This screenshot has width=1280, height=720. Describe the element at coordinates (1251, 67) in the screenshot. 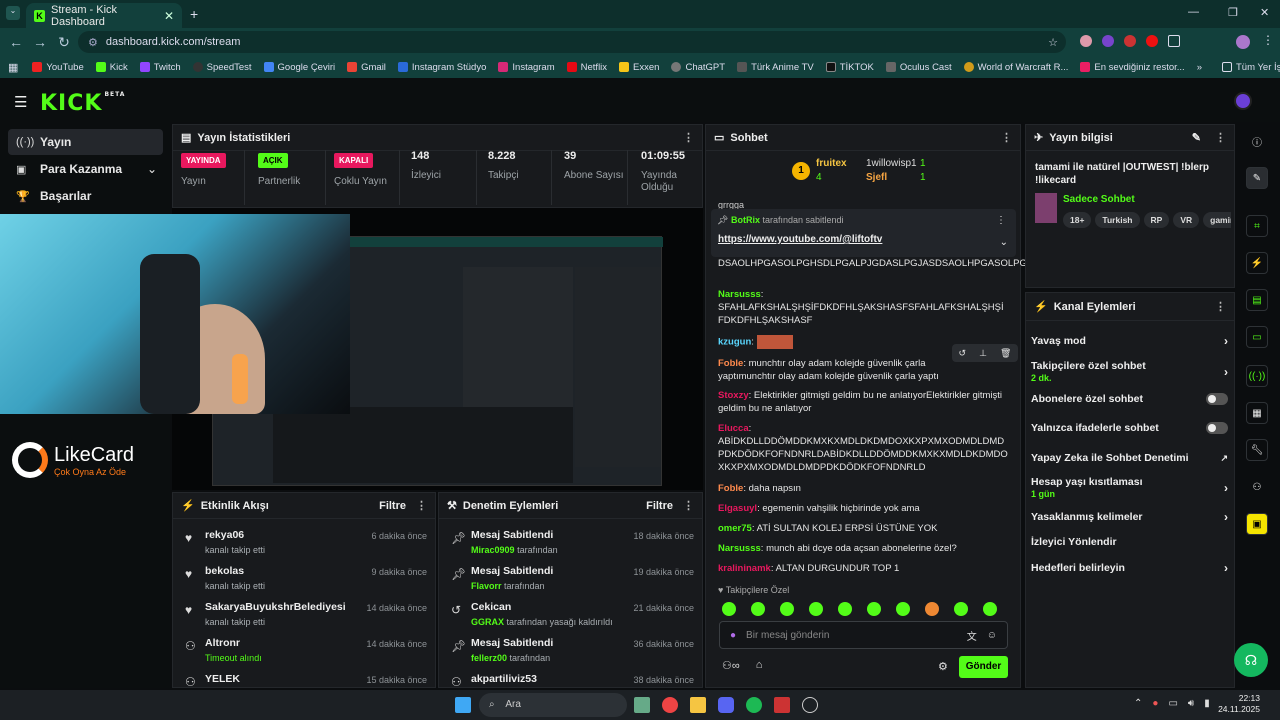

I see `all-bookmarks: Tüm Yer İşaretleri` at that location.